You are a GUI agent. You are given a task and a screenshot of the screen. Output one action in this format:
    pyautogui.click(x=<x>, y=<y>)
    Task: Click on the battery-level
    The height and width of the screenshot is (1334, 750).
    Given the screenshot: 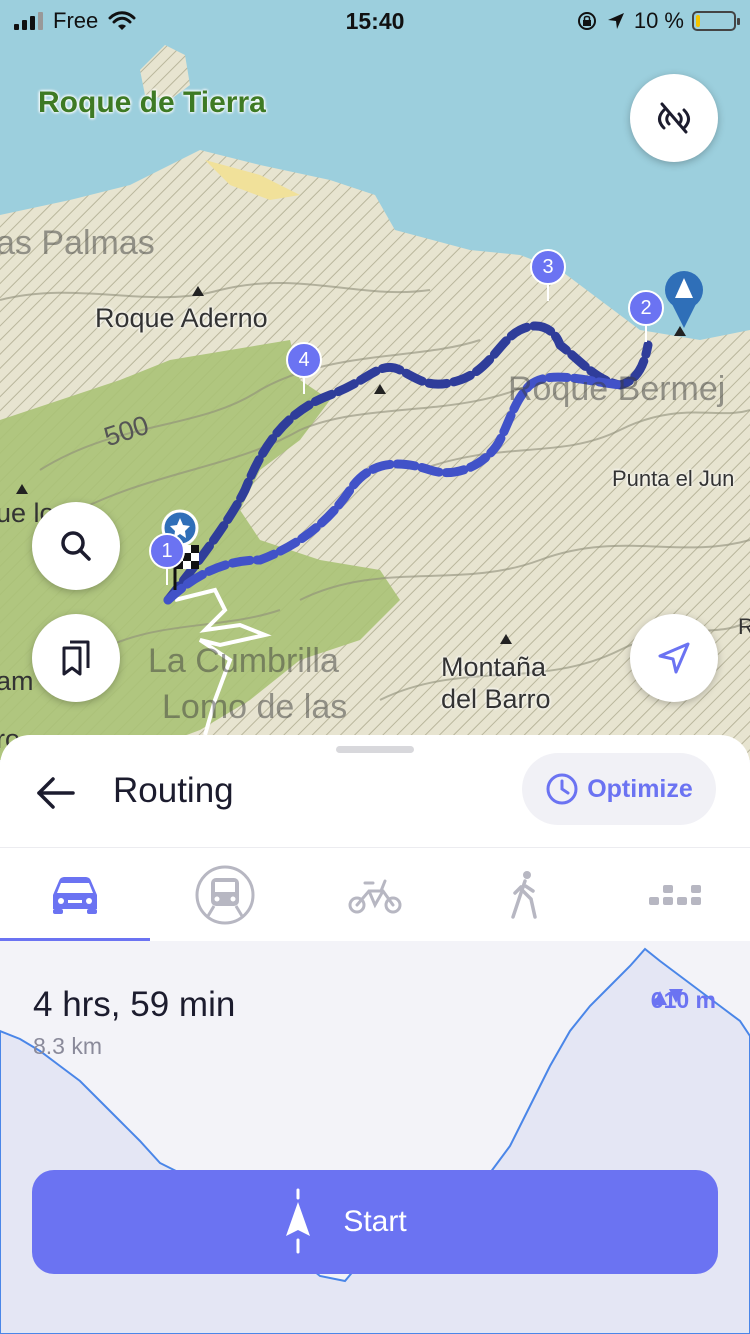 What is the action you would take?
    pyautogui.click(x=698, y=21)
    